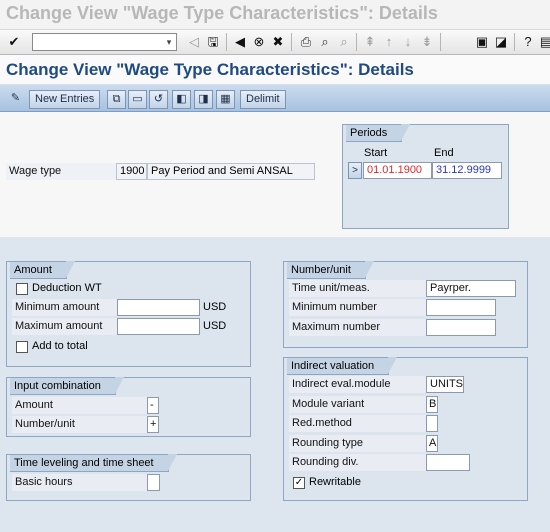 Image resolution: width=550 pixels, height=532 pixels. What do you see at coordinates (213, 42) in the screenshot?
I see `save-icon: 🖫` at bounding box center [213, 42].